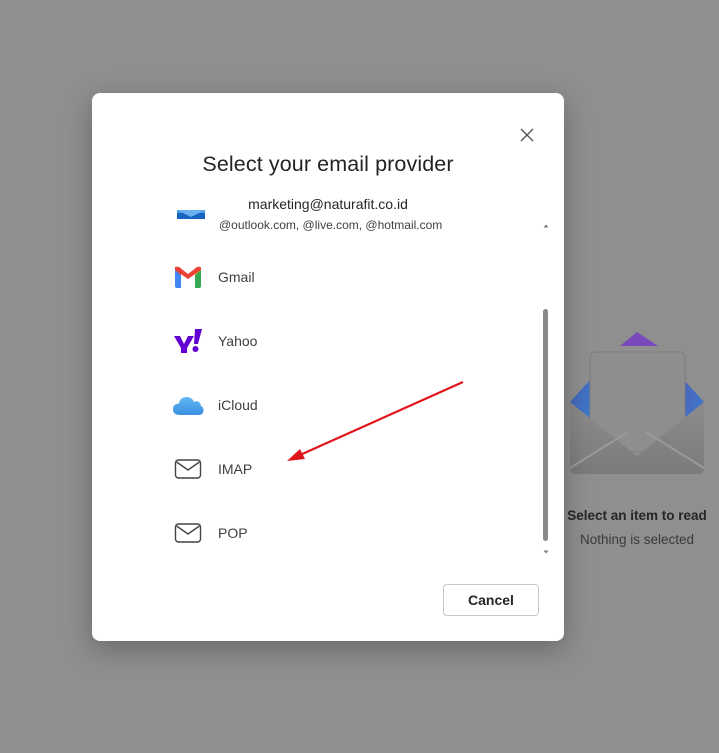  I want to click on outlook-domains: @outlook.com, @live.com, @hotmail.com, so click(331, 225).